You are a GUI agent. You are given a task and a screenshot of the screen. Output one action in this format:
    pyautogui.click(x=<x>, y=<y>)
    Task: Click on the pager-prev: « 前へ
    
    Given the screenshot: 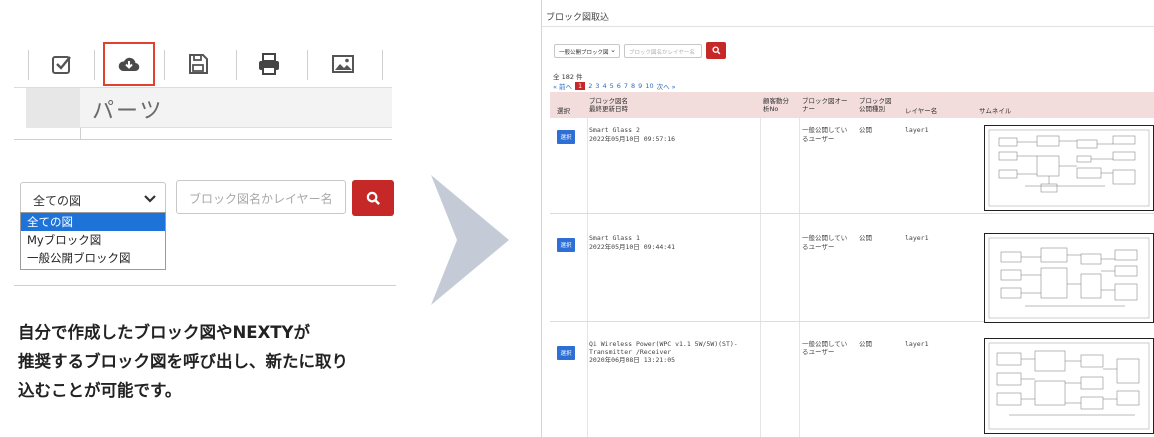 What is the action you would take?
    pyautogui.click(x=562, y=86)
    